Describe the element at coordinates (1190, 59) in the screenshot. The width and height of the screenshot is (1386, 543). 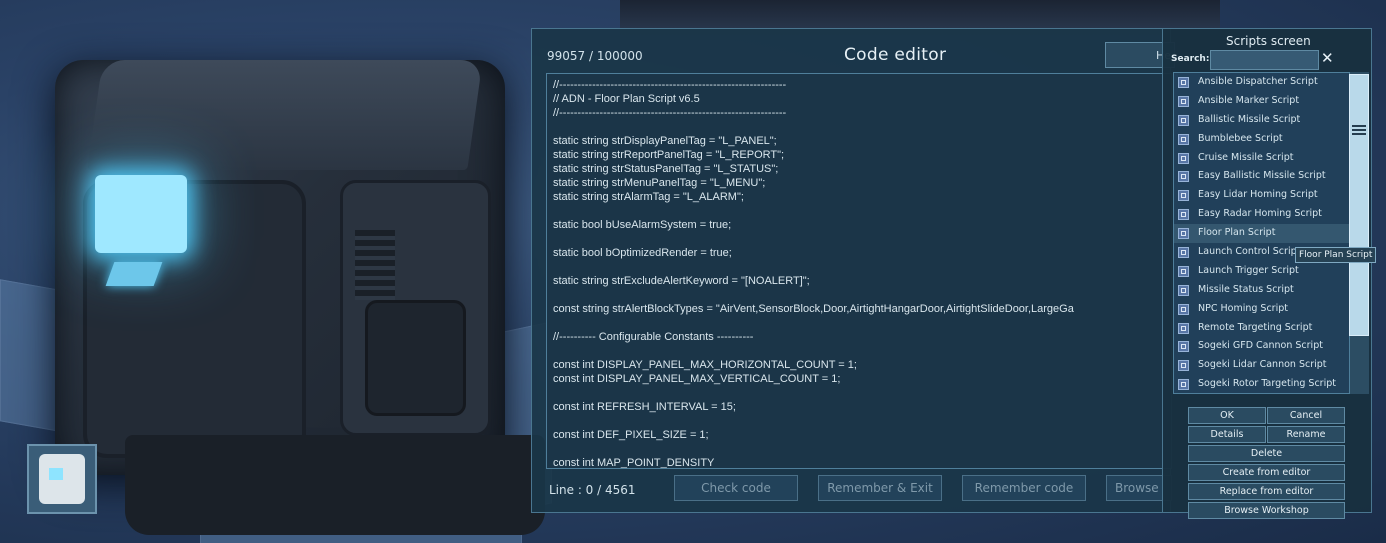
I see `search-label: Search:` at that location.